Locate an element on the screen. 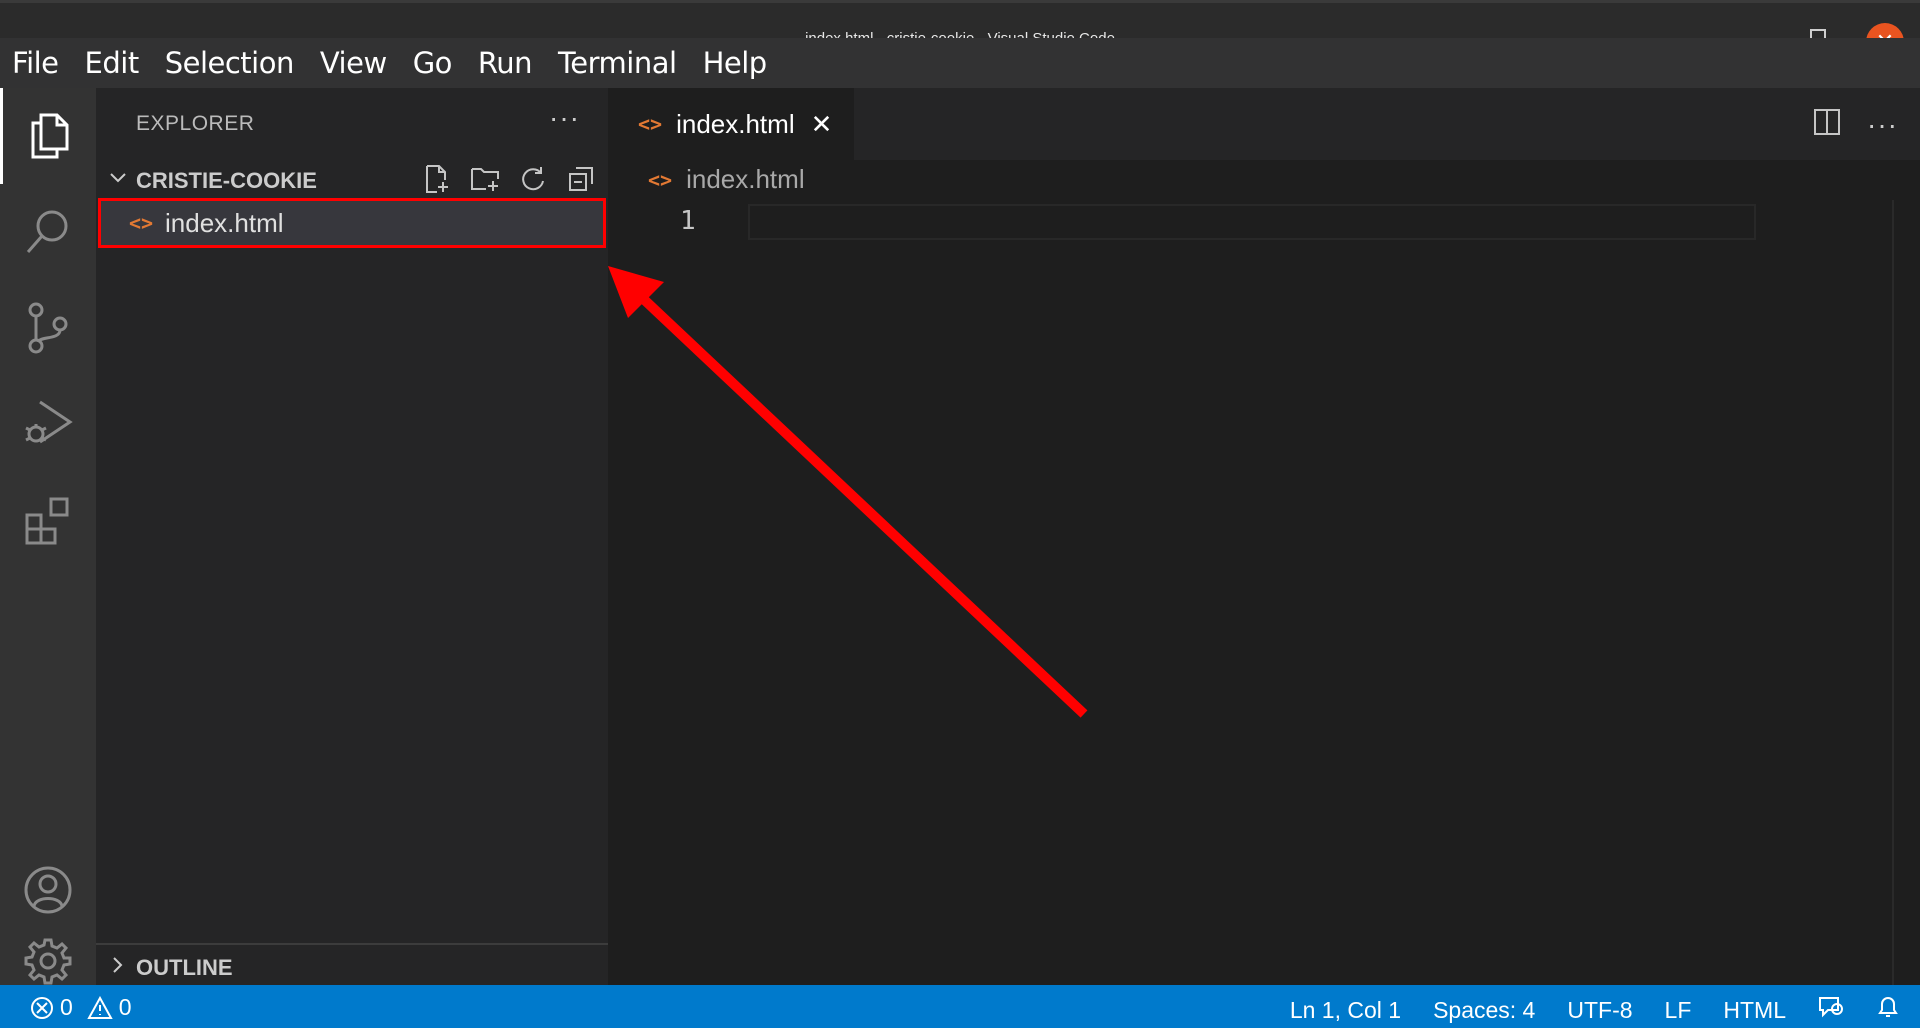 The width and height of the screenshot is (1920, 1028). split-editor-icon is located at coordinates (1827, 124).